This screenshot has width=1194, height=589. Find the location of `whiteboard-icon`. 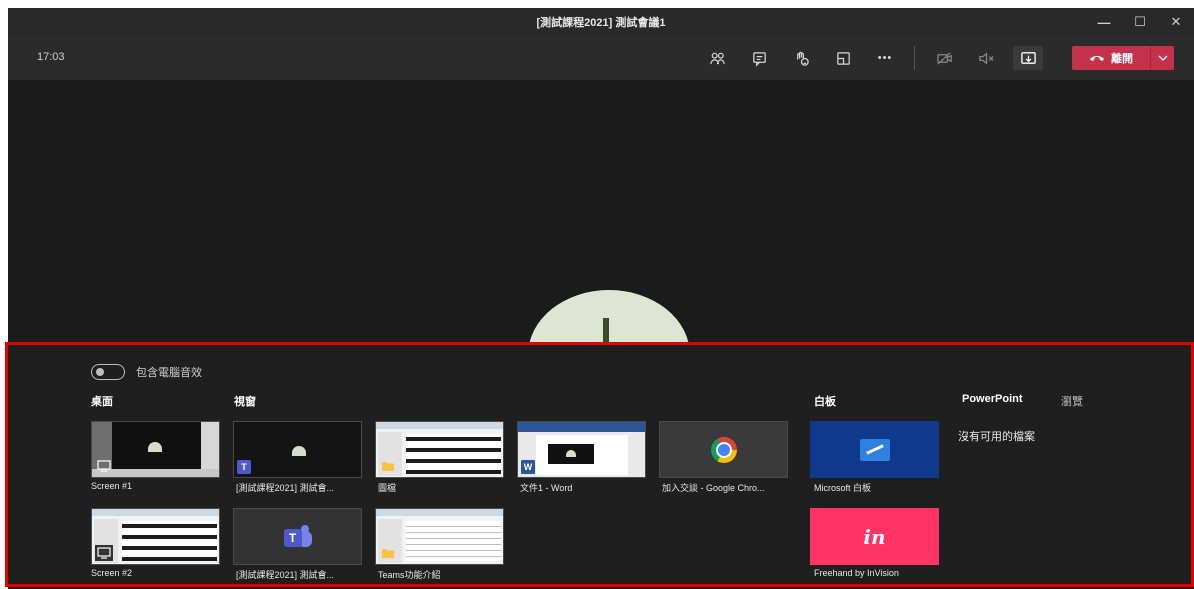

whiteboard-icon is located at coordinates (874, 449).